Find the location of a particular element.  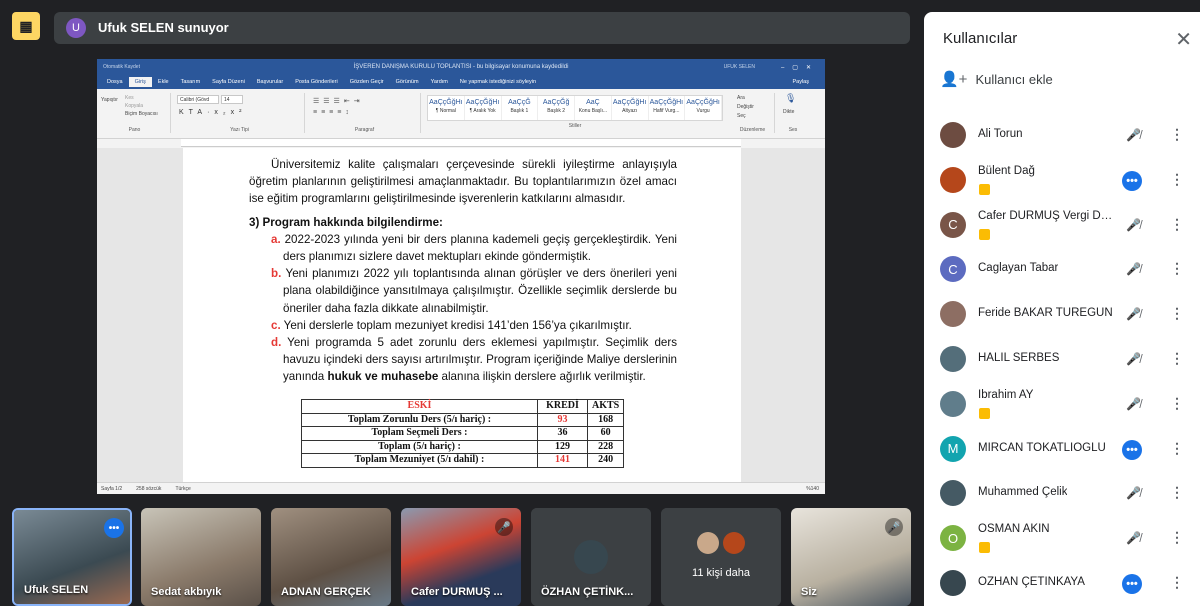

more-participants-label: 11 kişi daha is located at coordinates (721, 573).